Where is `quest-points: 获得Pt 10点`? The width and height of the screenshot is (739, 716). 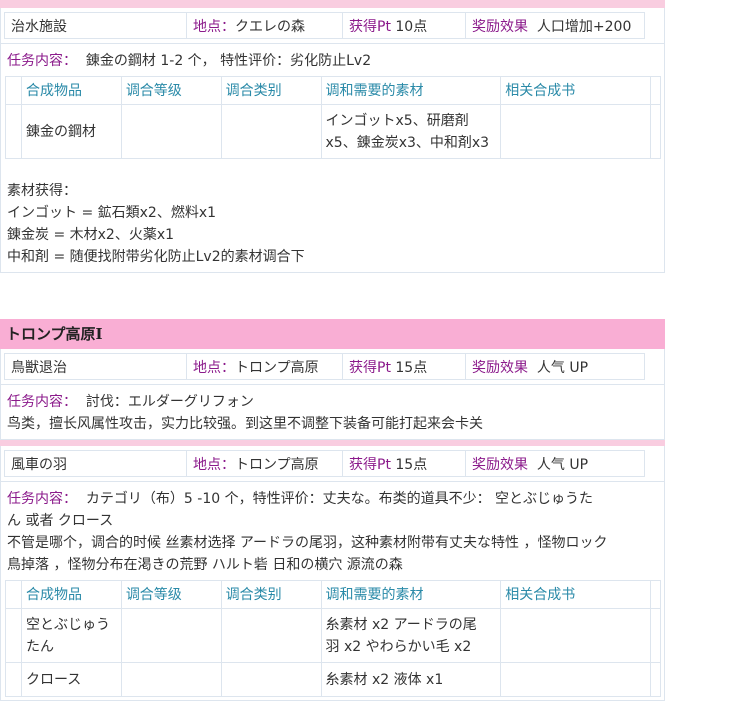
quest-points: 获得Pt 10点 is located at coordinates (404, 25).